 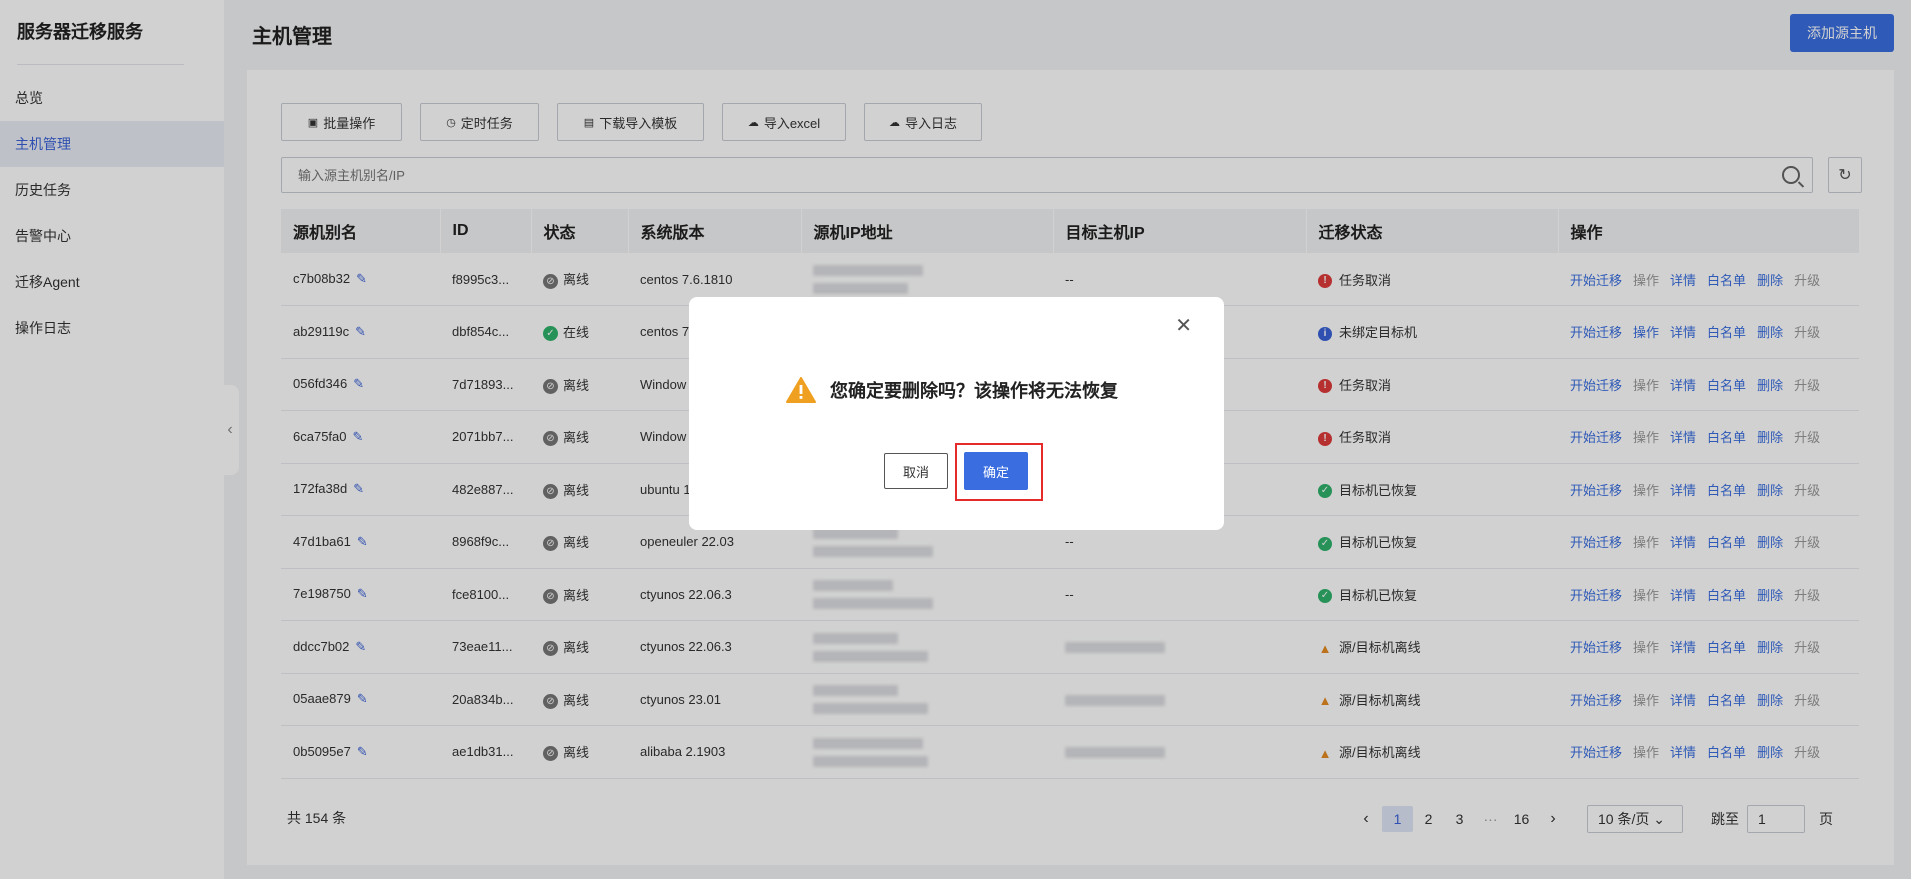 I want to click on dialog-message: 您确定要删除吗？该操作将无法恢复, so click(x=974, y=391).